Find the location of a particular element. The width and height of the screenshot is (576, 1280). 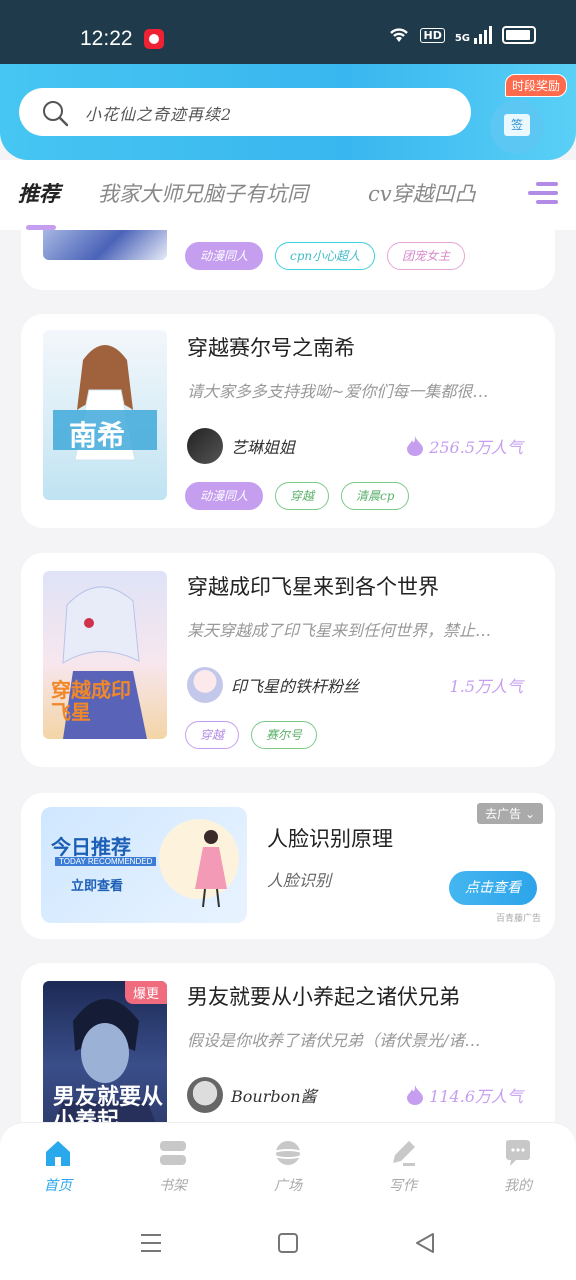

chevron-down-icon: ⌄ is located at coordinates (529, 814).